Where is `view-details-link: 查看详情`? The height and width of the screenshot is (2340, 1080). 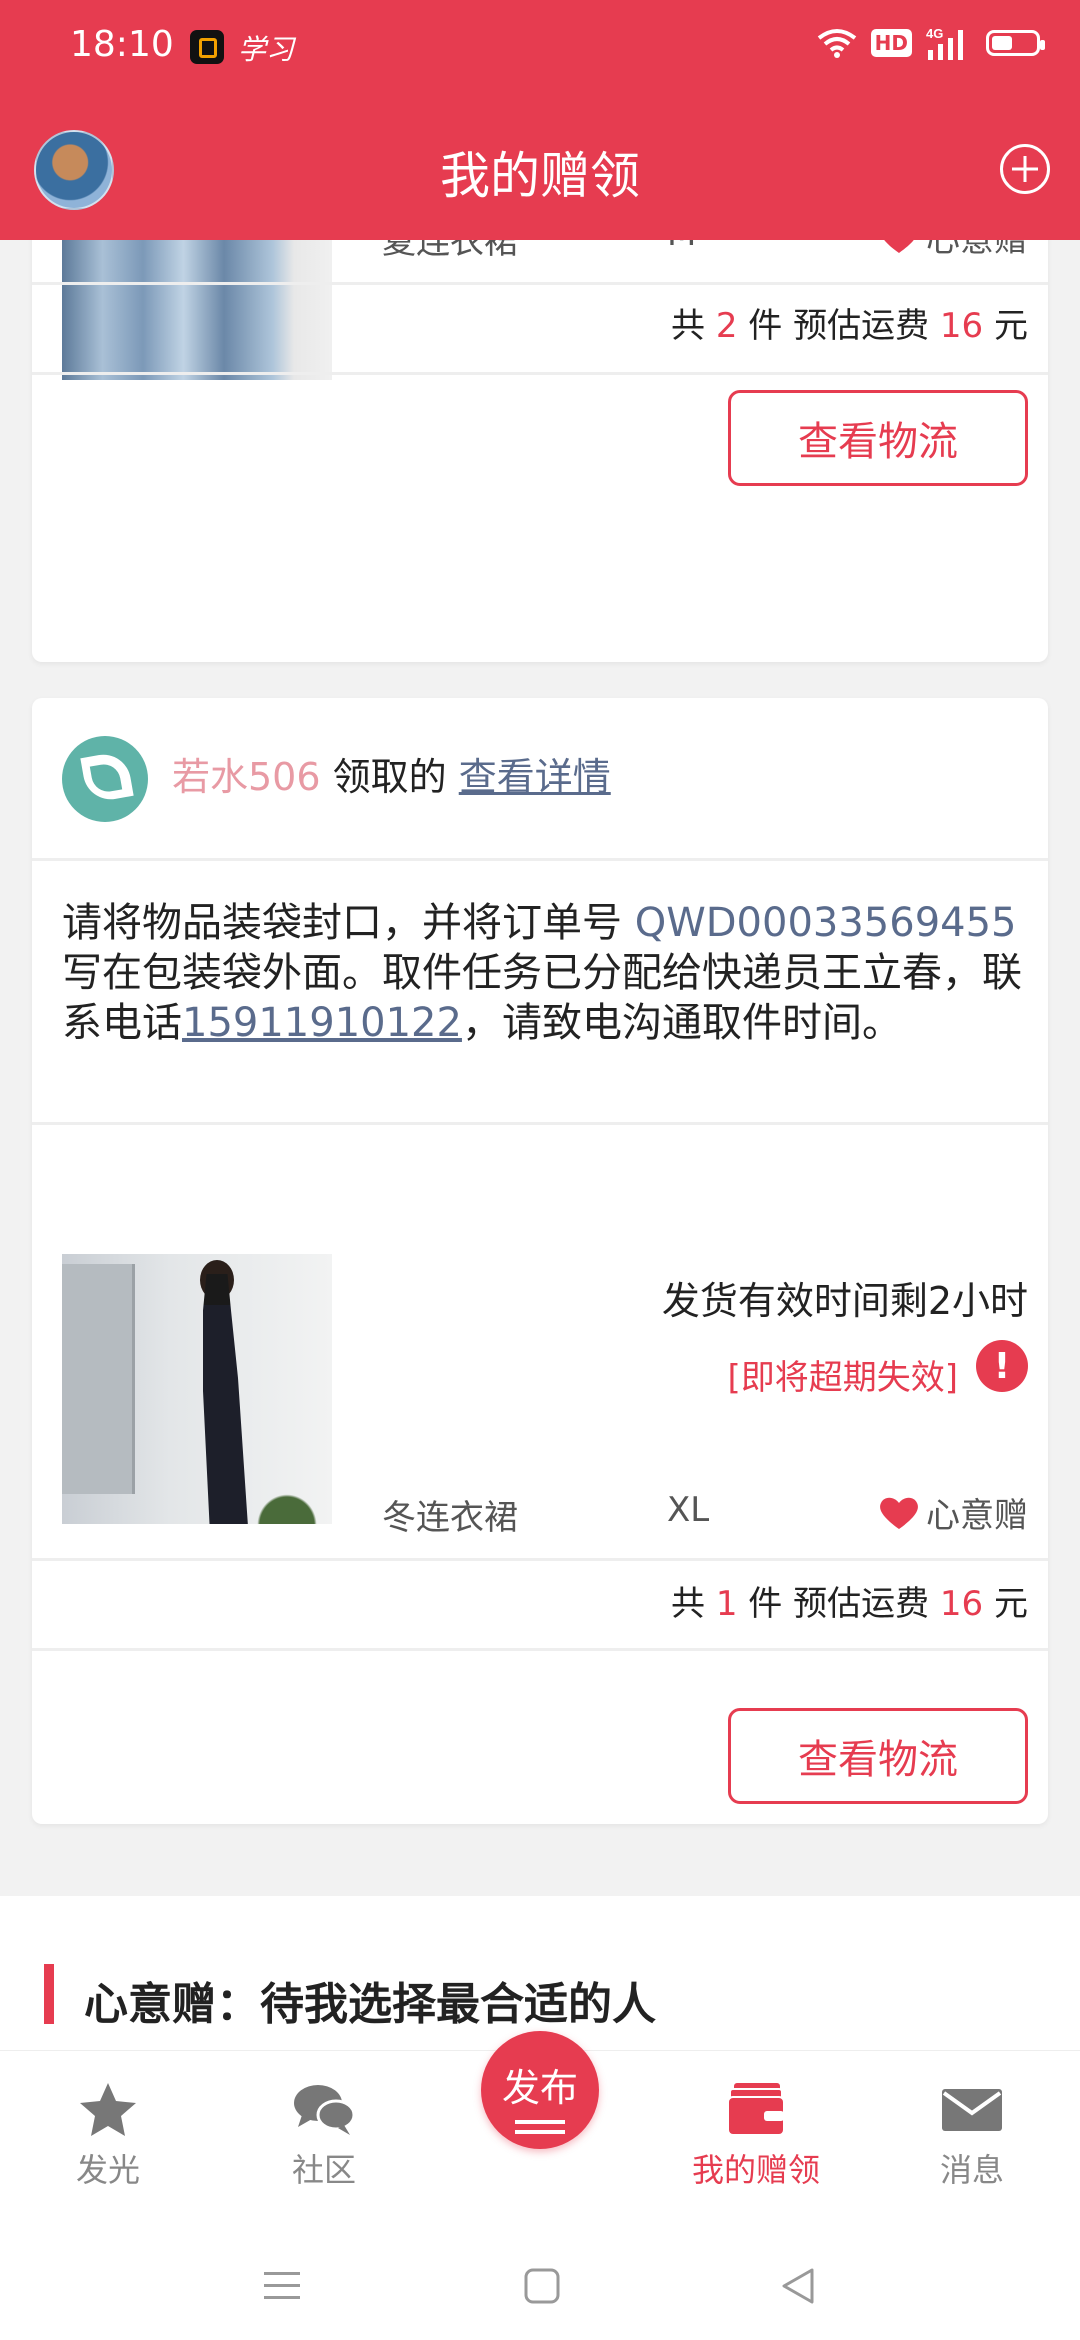 view-details-link: 查看详情 is located at coordinates (535, 777).